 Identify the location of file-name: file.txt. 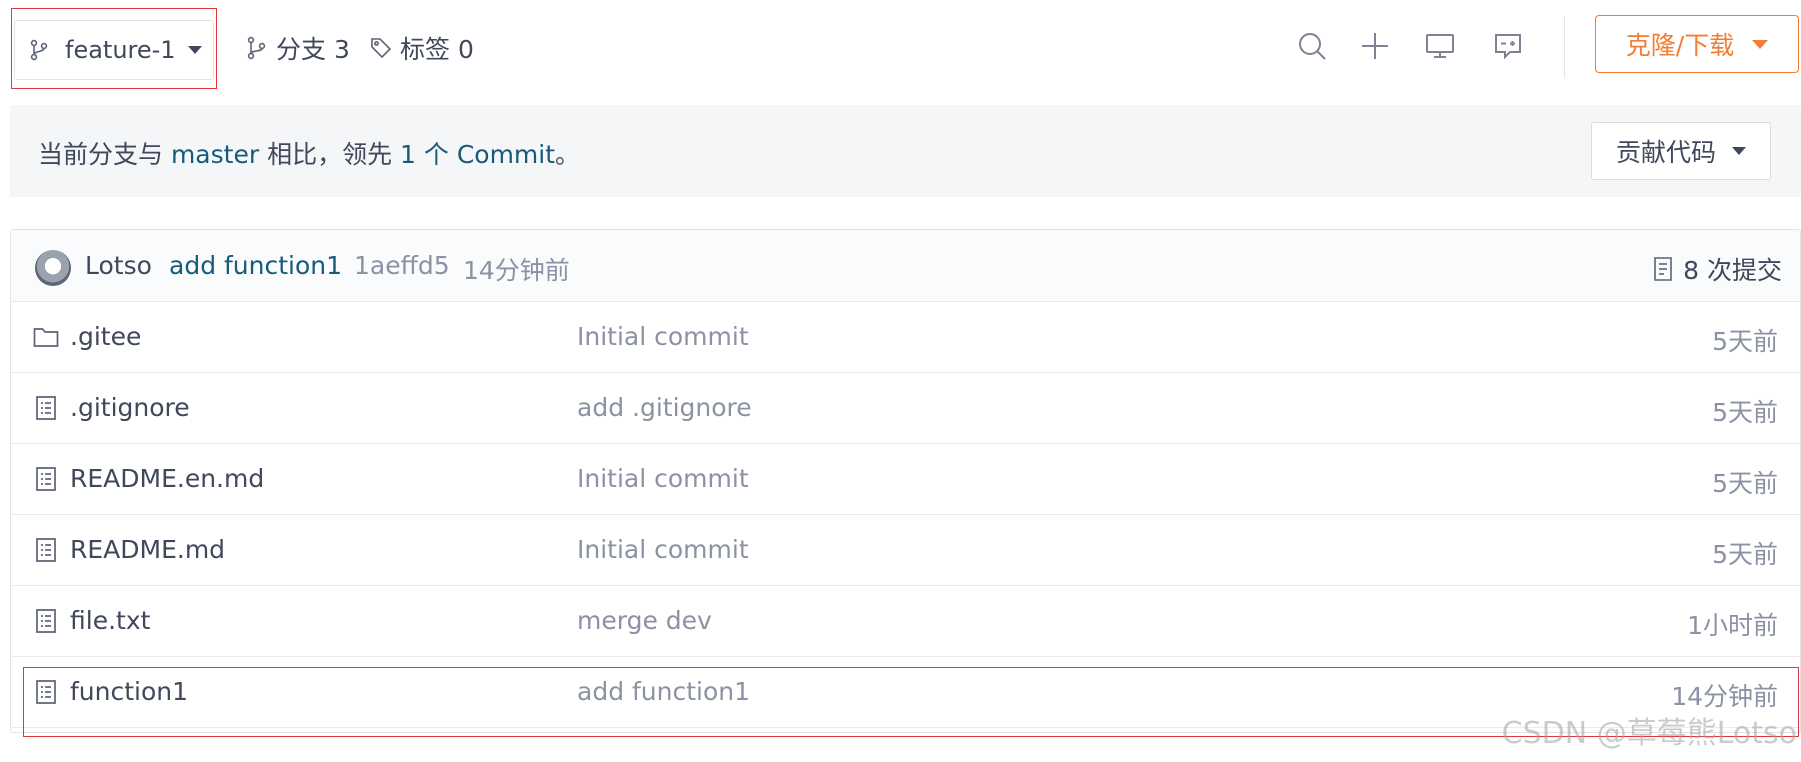
(110, 620).